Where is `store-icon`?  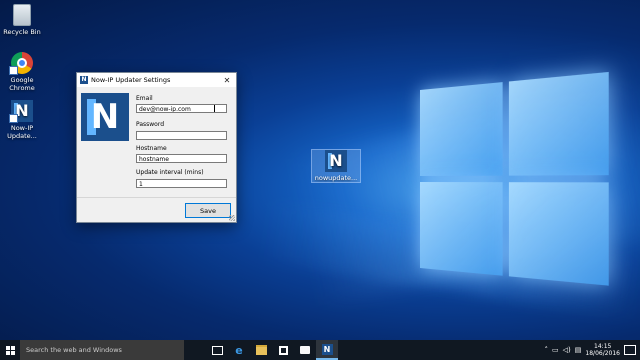 store-icon is located at coordinates (283, 350).